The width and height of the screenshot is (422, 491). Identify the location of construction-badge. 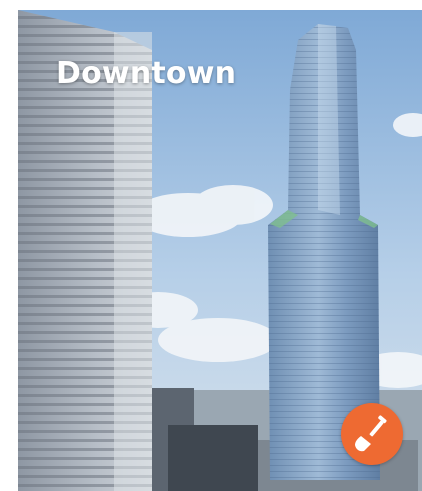
(372, 434).